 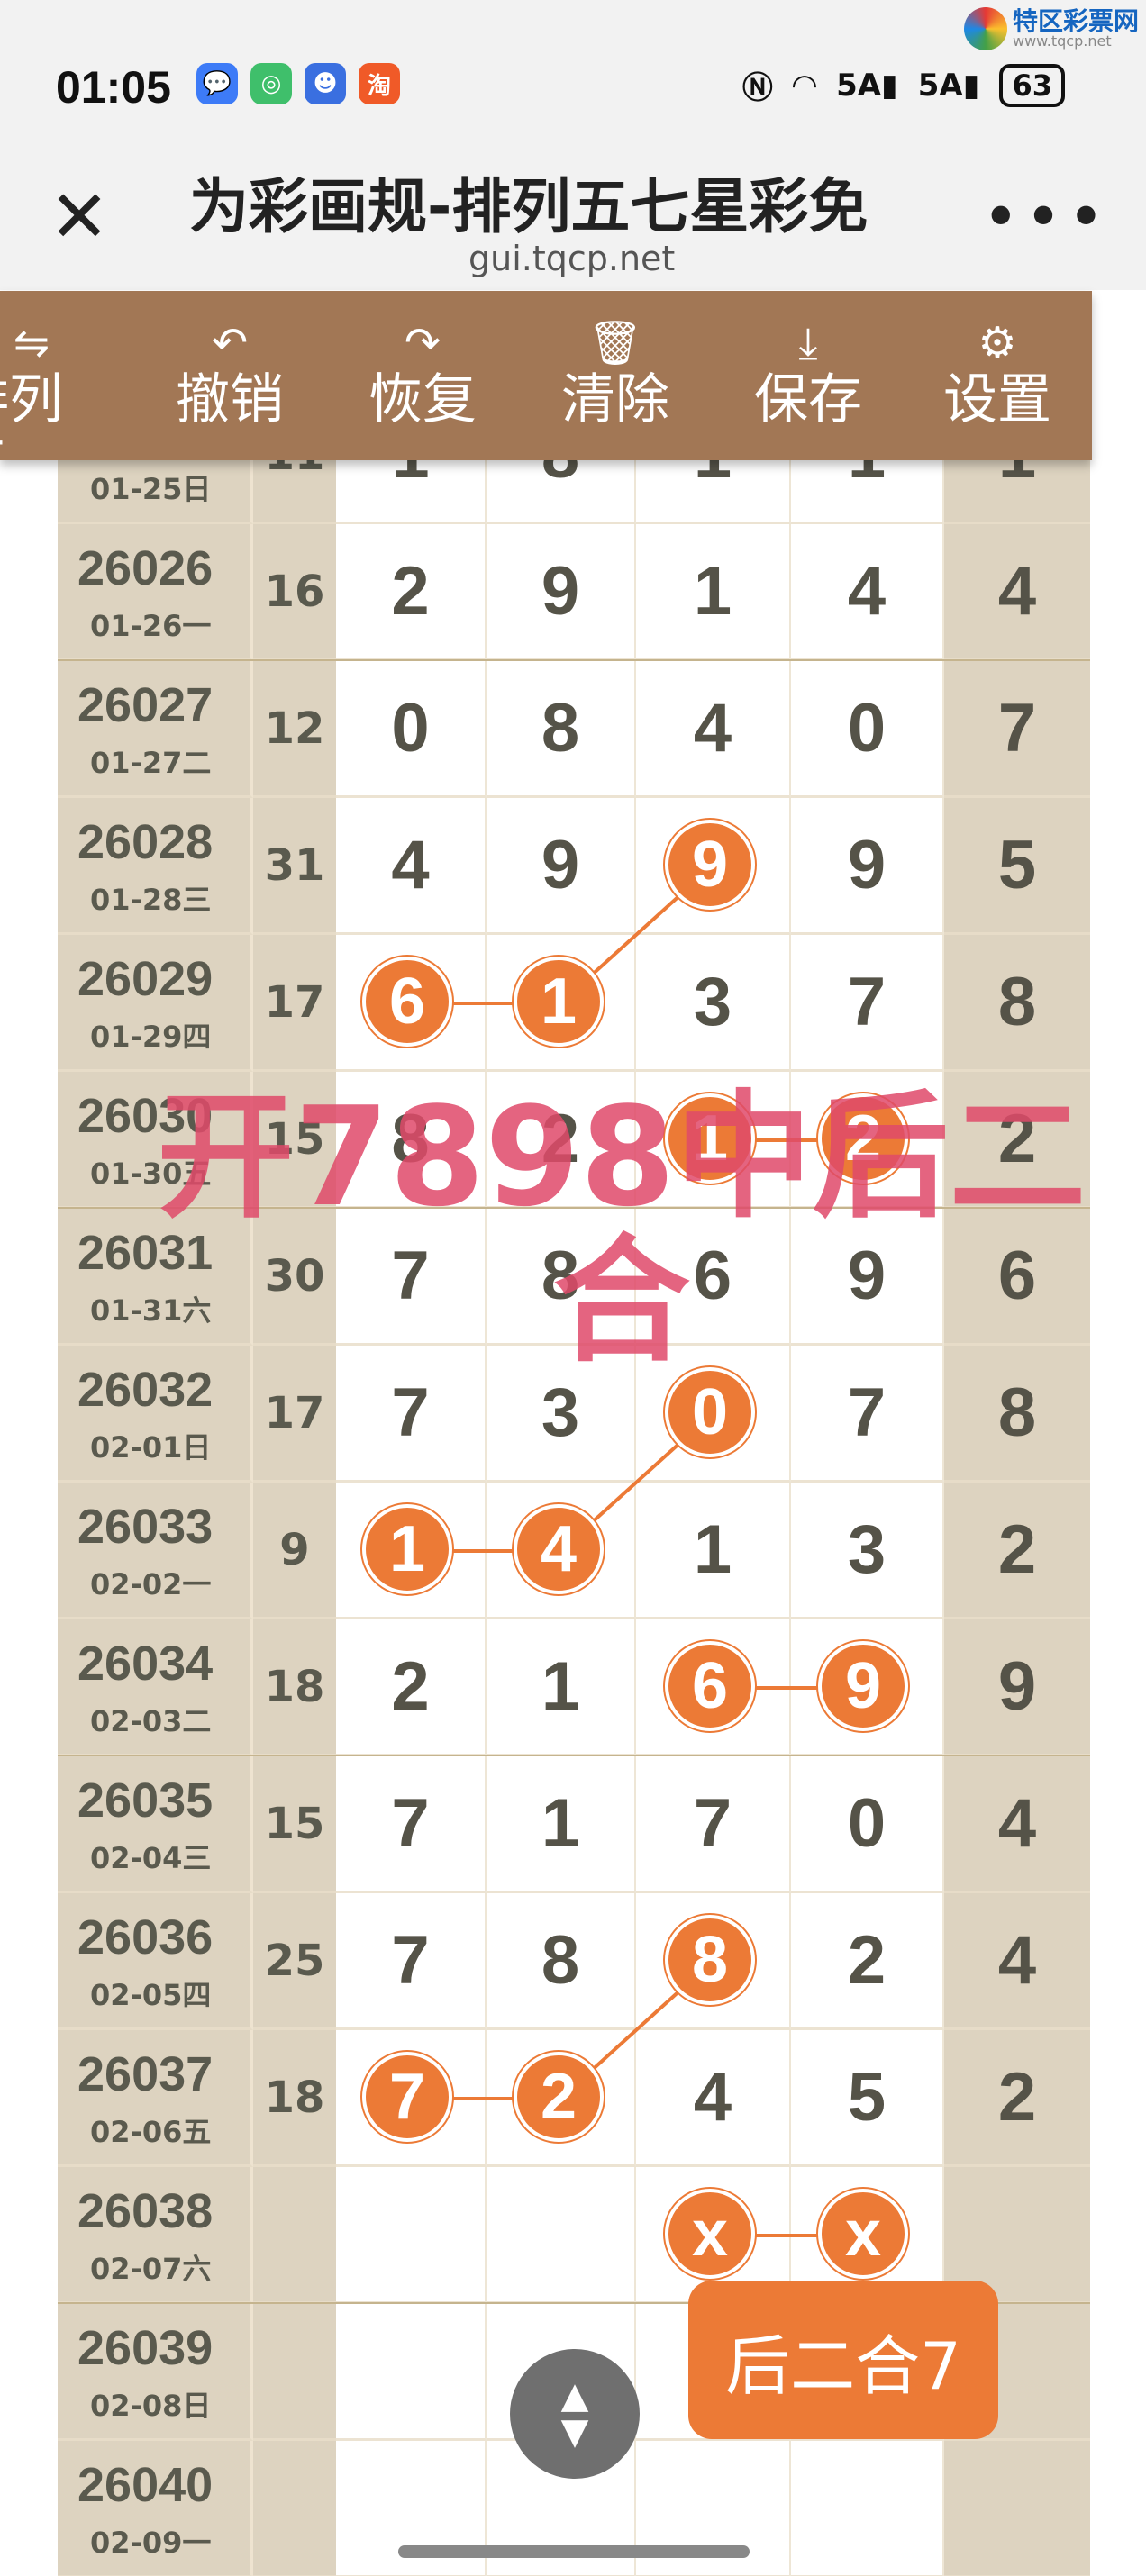 What do you see at coordinates (113, 87) in the screenshot?
I see `clock: 01:05` at bounding box center [113, 87].